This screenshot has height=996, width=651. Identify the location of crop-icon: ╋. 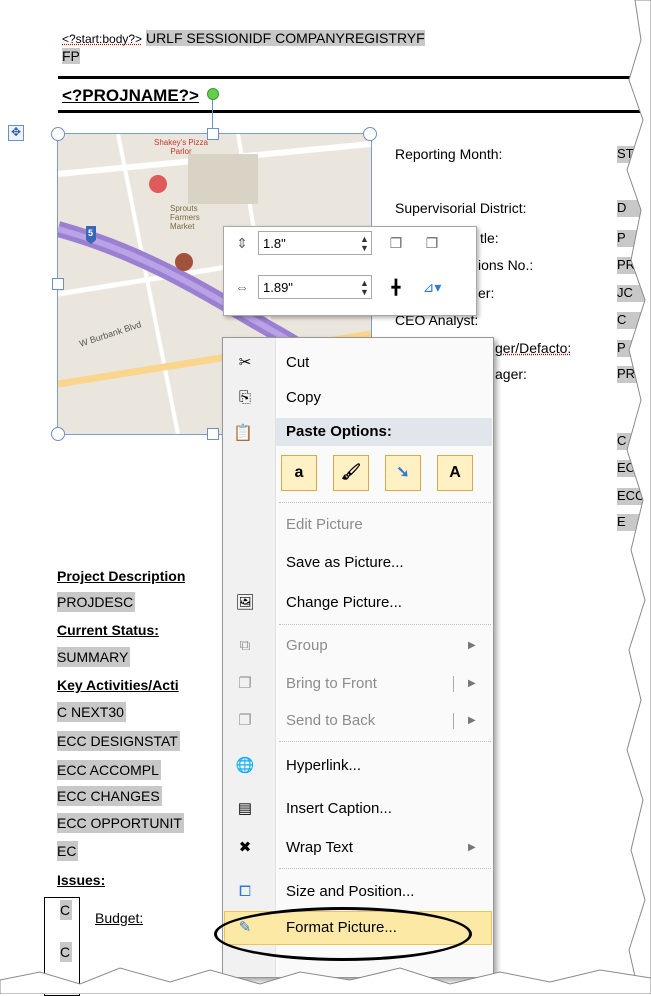
(396, 287).